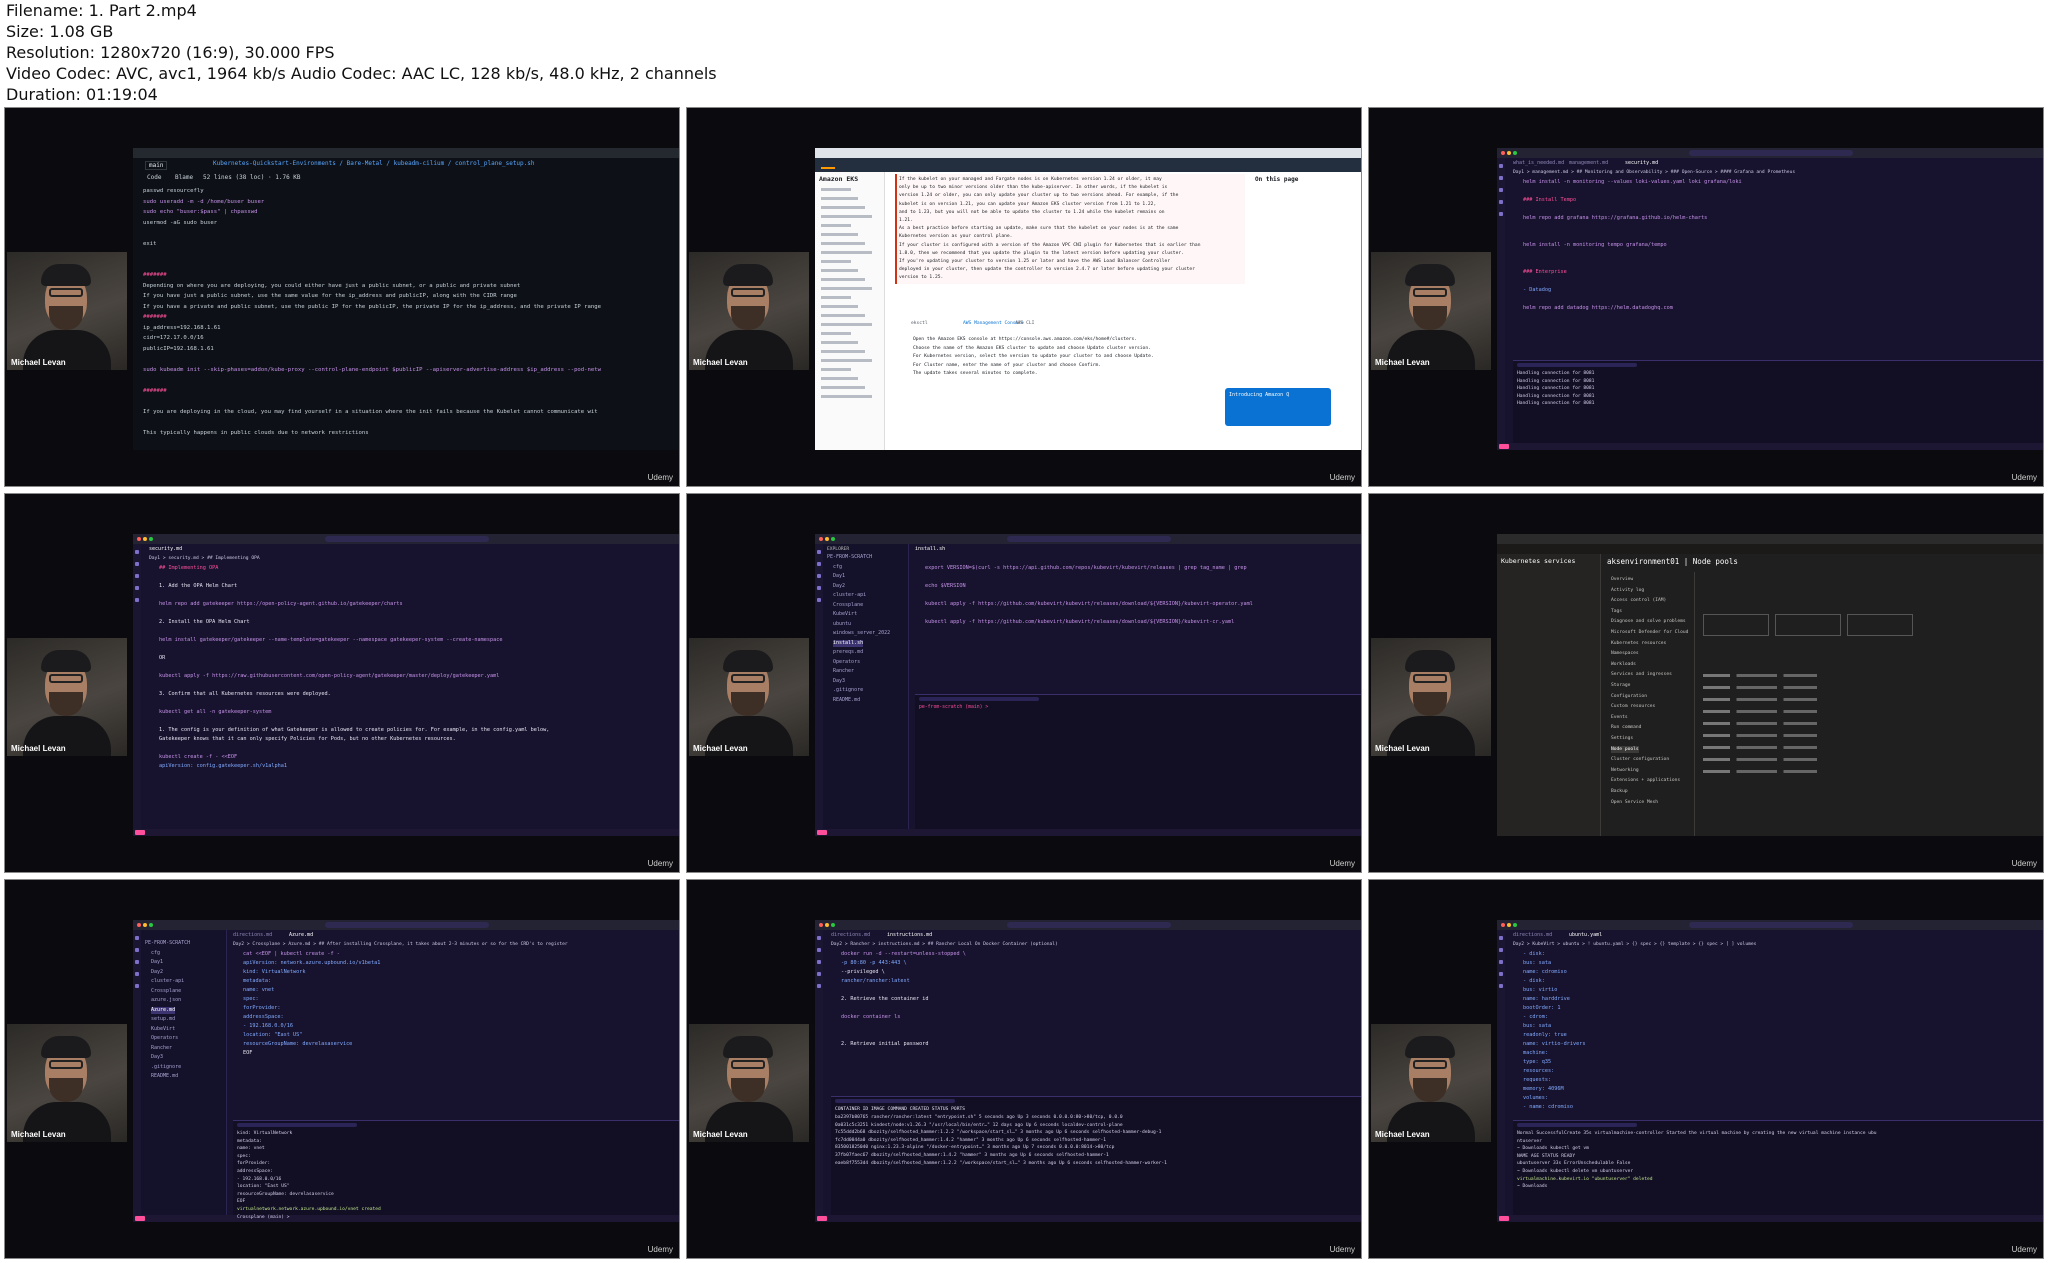  Describe the element at coordinates (848, 690) in the screenshot. I see `explorer-item: .gitignore` at that location.